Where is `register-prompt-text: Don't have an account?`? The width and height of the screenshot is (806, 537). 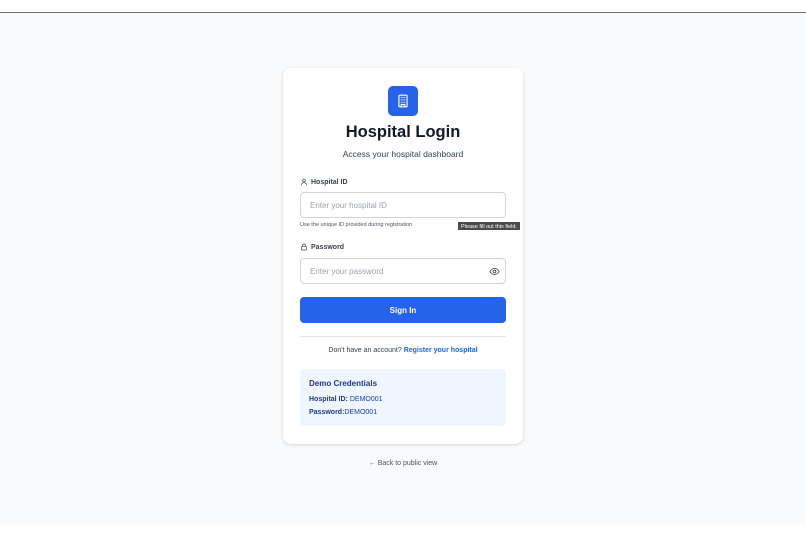
register-prompt-text: Don't have an account? is located at coordinates (365, 350).